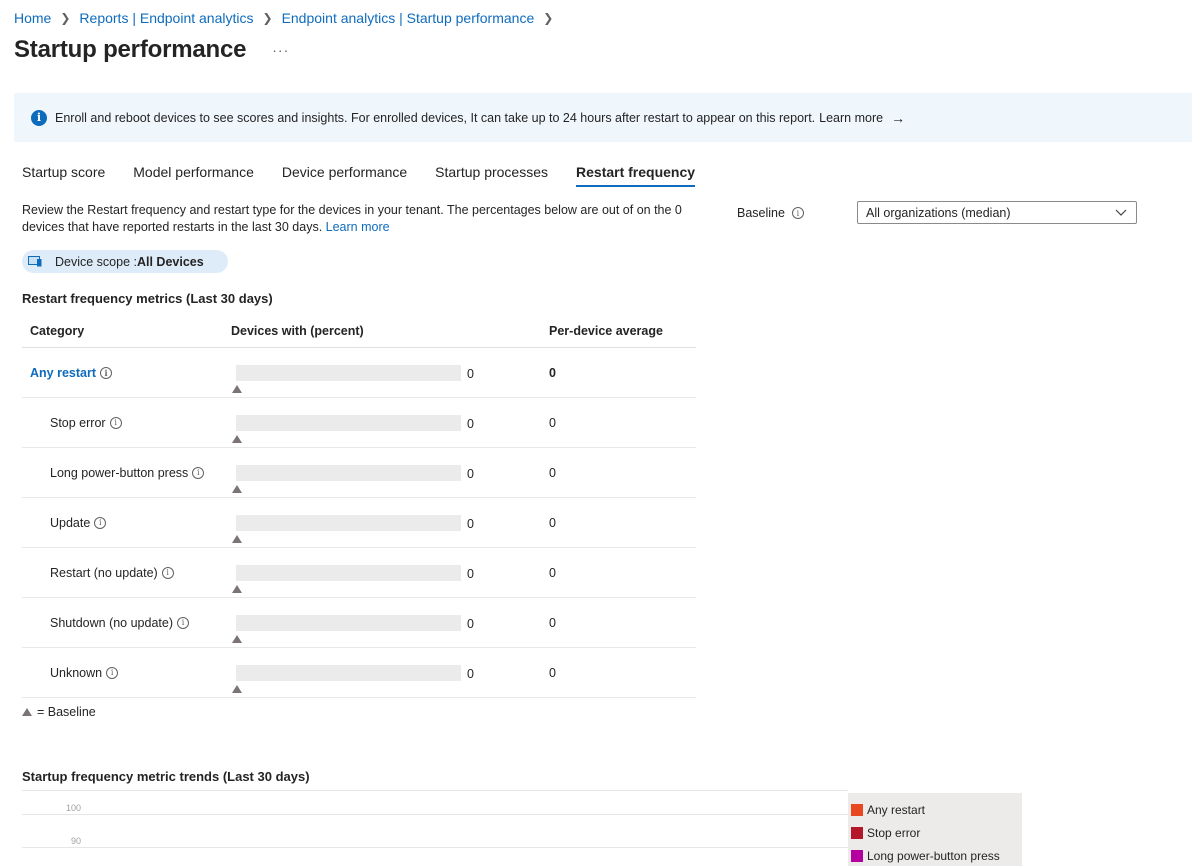  I want to click on category-label: Shutdown (no update), so click(112, 622).